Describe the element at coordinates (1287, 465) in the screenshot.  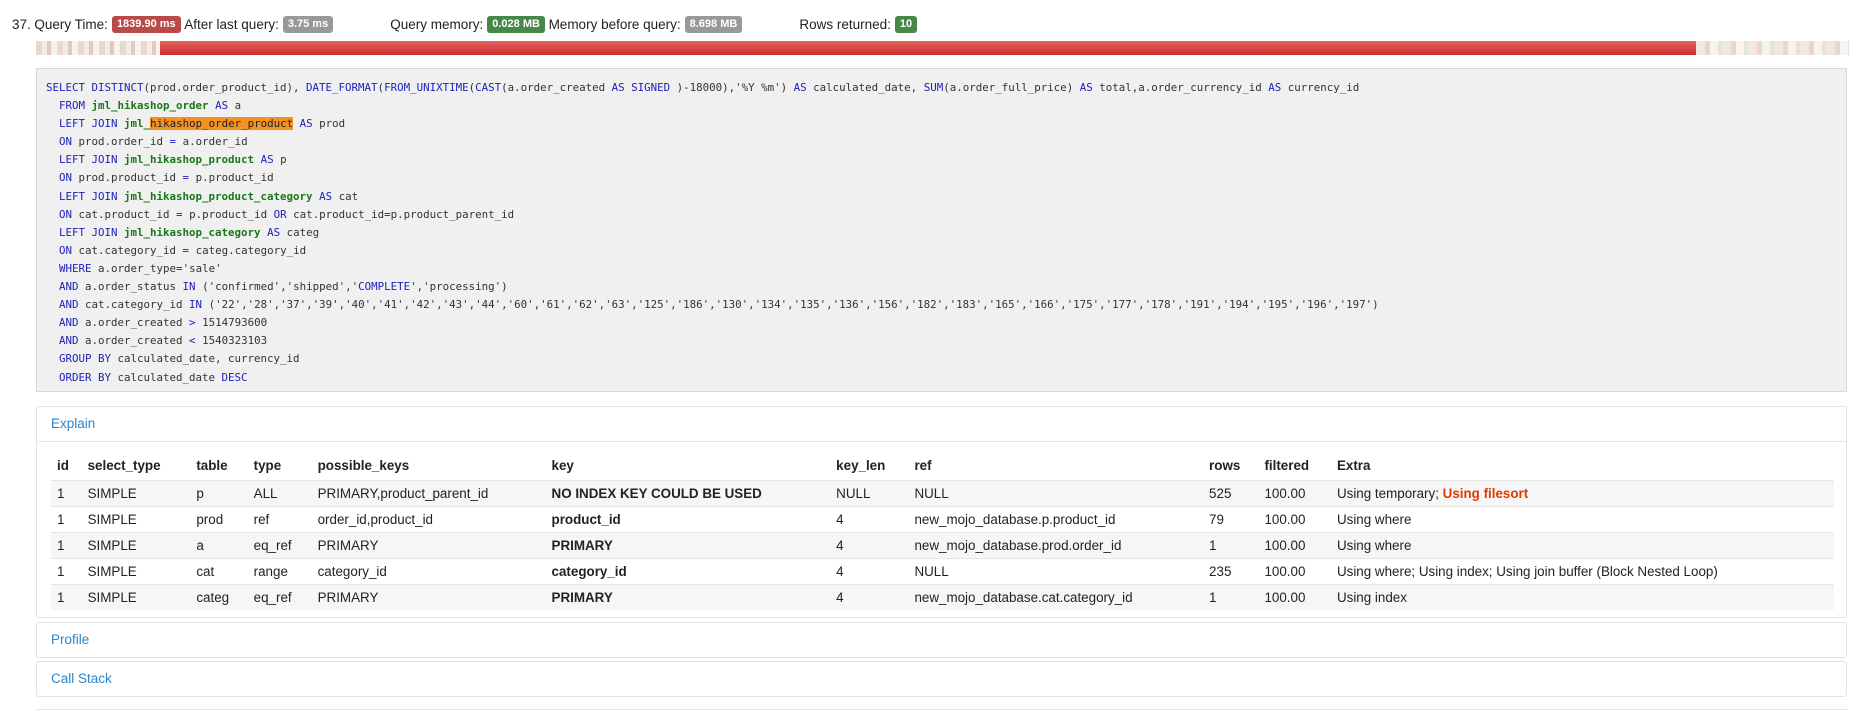
I see `column-header: filtered` at that location.